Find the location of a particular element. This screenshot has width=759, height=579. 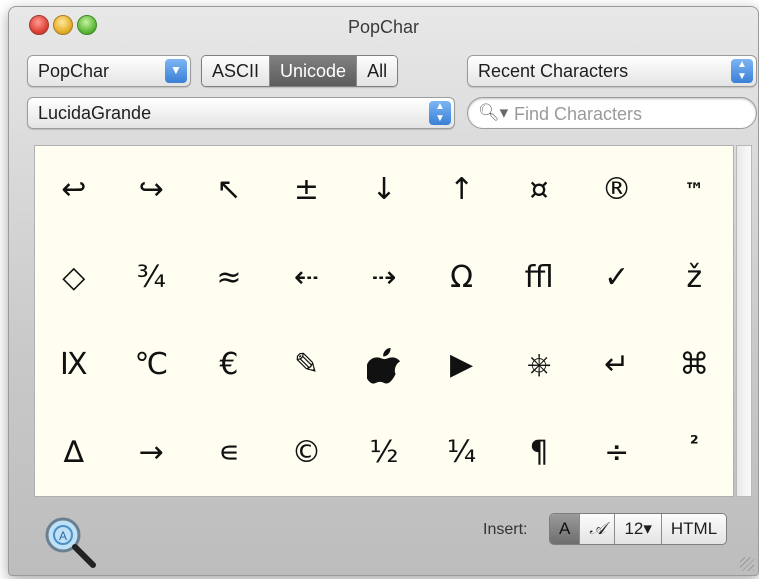

mode-all-button: All is located at coordinates (377, 71).